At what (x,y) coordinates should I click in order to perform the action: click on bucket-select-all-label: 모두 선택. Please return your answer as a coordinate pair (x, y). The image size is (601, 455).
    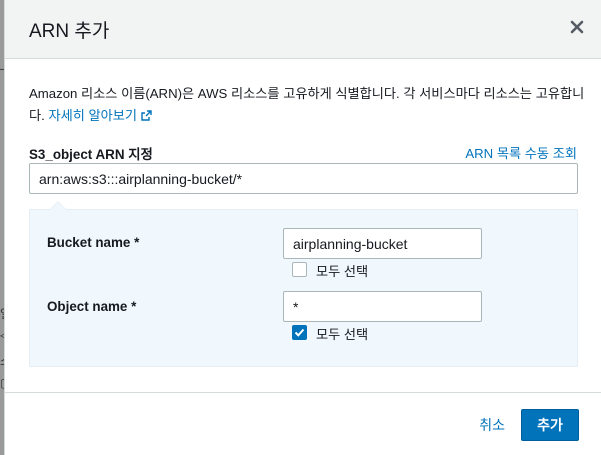
    Looking at the image, I should click on (342, 271).